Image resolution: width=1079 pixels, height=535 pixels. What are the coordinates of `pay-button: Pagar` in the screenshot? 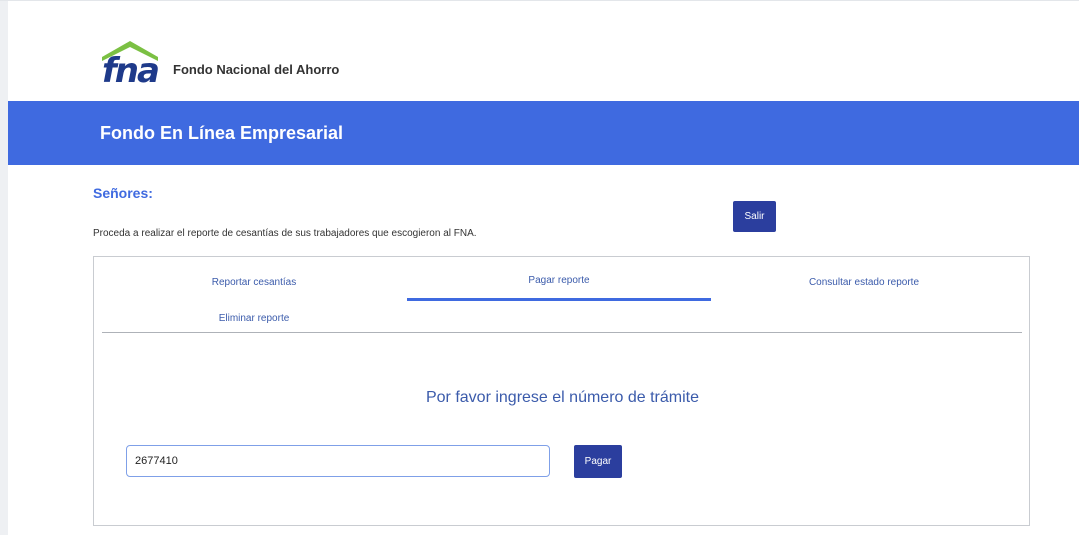 It's located at (598, 461).